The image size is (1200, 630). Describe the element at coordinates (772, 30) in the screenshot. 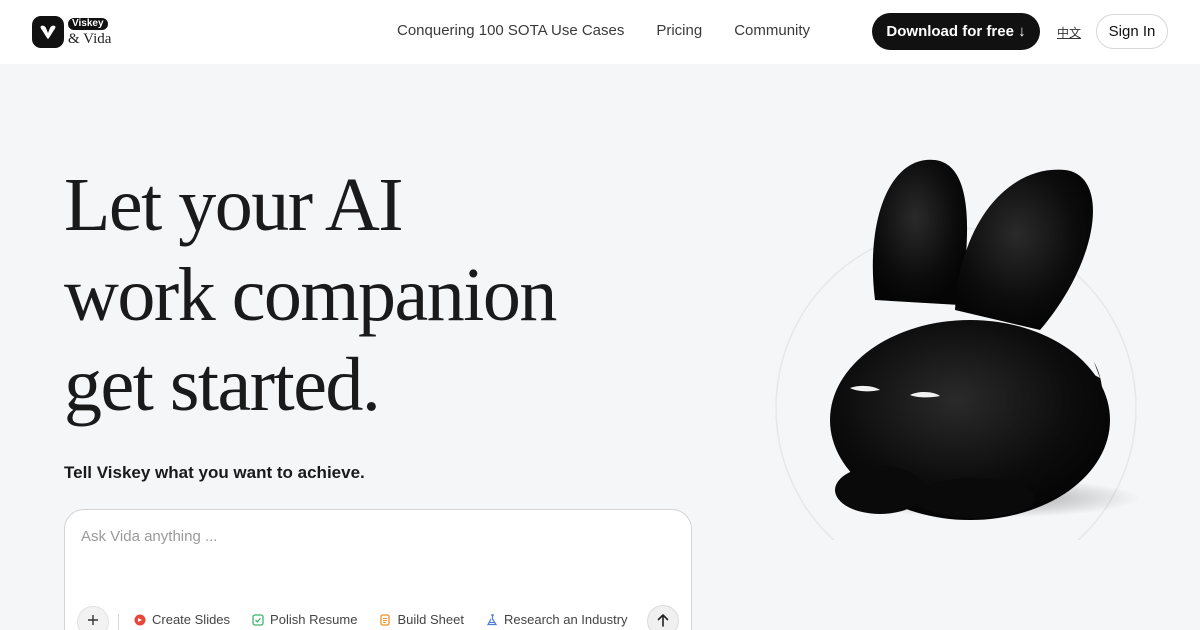

I see `nav-link-community: Community` at that location.